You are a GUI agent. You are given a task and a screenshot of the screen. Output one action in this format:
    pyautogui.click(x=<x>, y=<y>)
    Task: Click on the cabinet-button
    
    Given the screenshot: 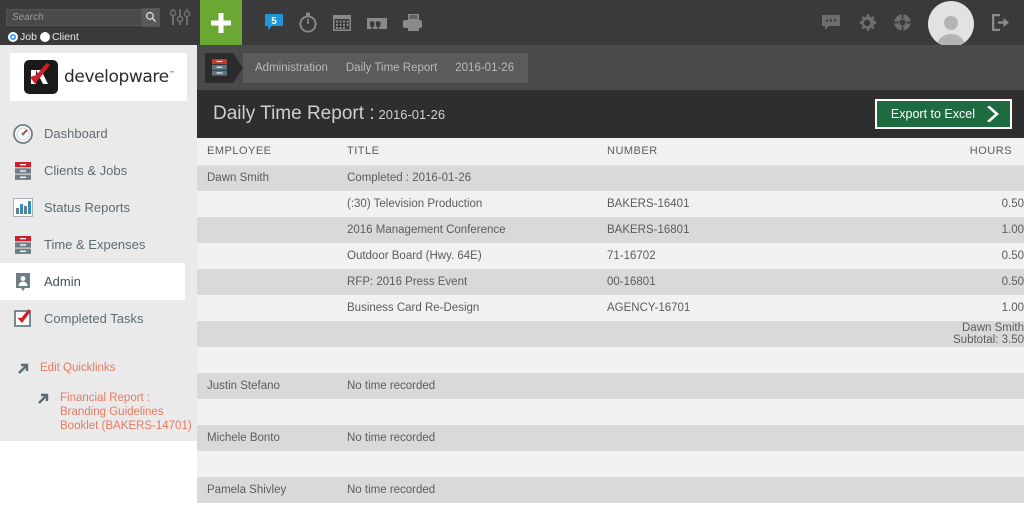 What is the action you would take?
    pyautogui.click(x=377, y=23)
    